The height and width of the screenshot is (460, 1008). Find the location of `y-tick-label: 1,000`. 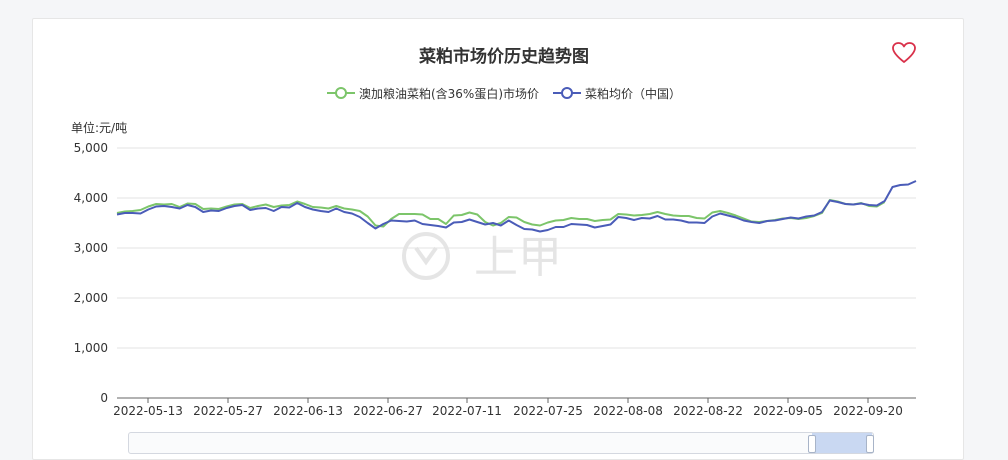

y-tick-label: 1,000 is located at coordinates (91, 348).